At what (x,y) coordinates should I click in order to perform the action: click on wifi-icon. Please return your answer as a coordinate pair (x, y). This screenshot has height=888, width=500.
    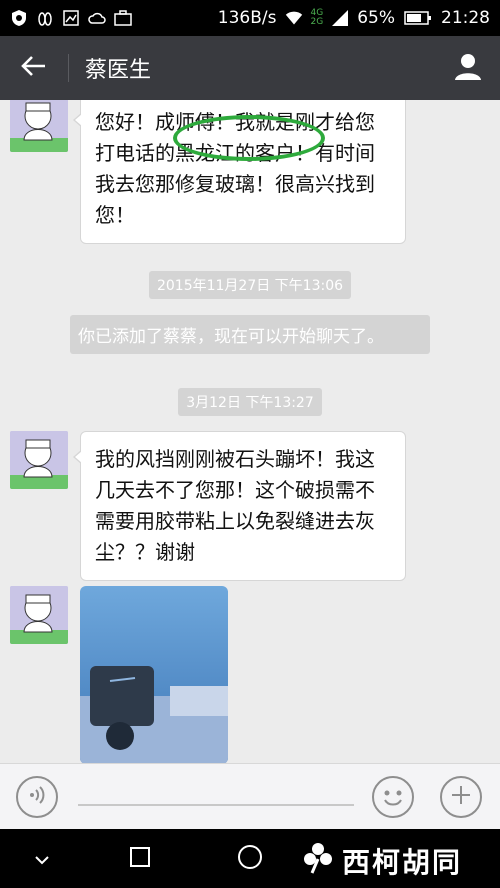
    Looking at the image, I should click on (294, 18).